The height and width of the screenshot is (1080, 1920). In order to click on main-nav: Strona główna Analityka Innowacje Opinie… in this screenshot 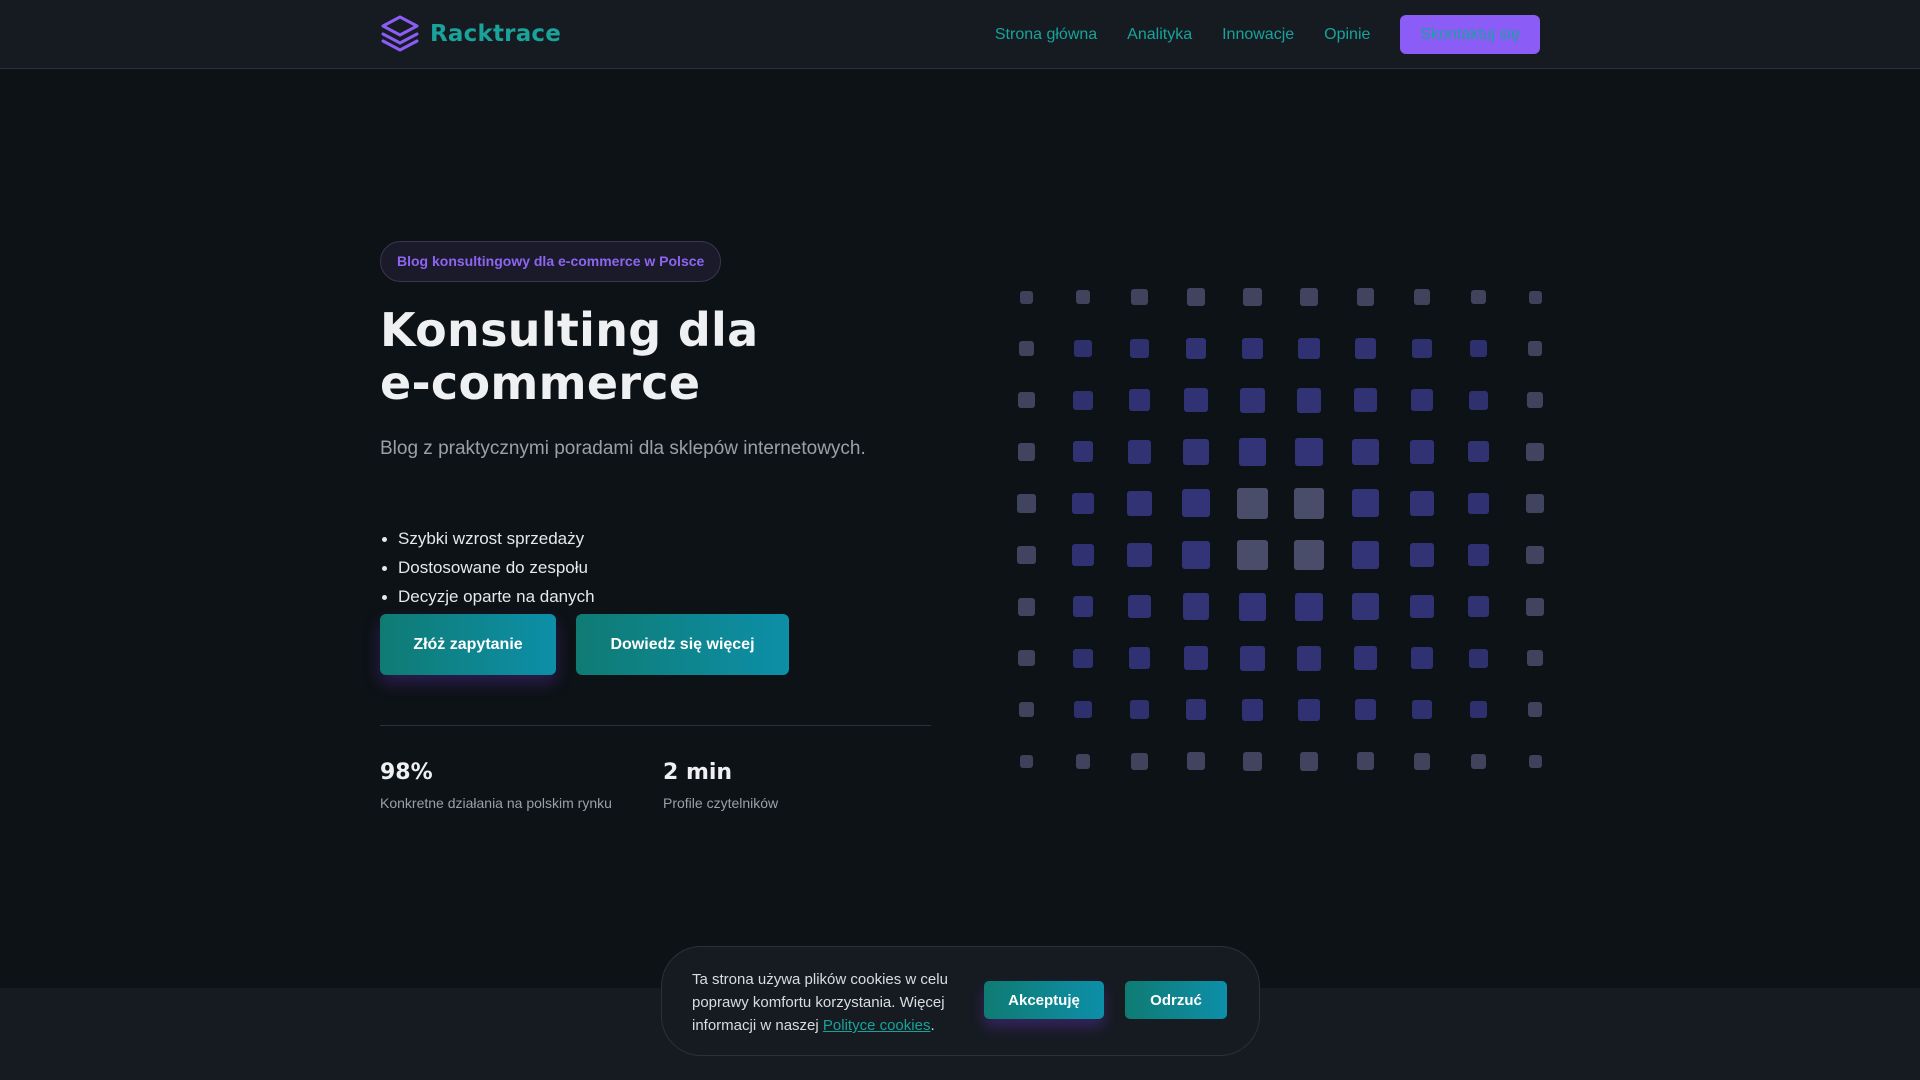, I will do `click(1267, 34)`.